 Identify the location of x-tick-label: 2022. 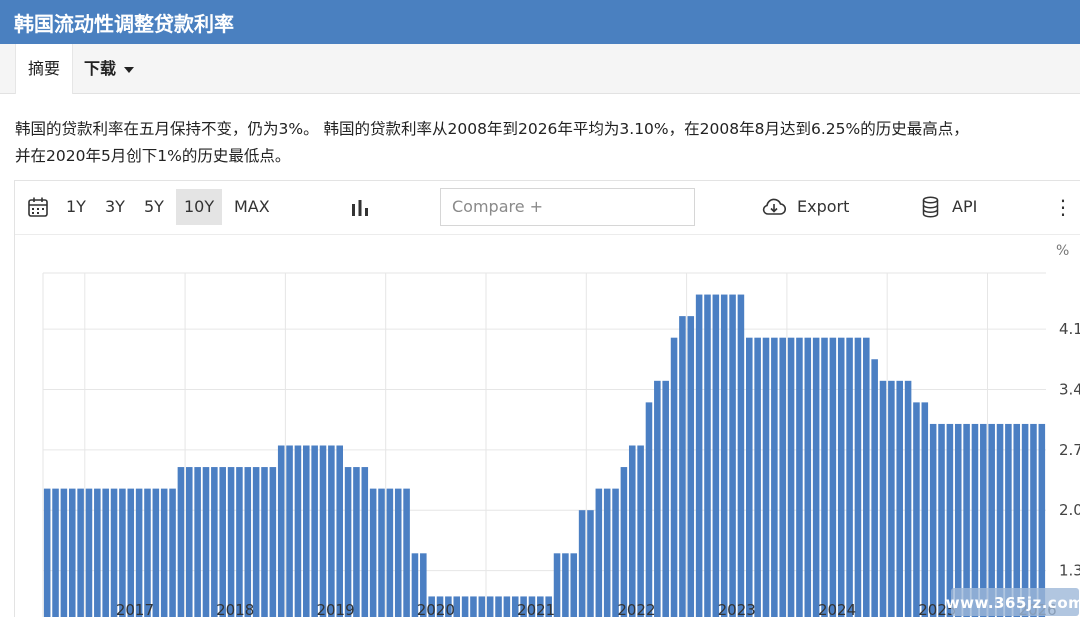
(636, 609).